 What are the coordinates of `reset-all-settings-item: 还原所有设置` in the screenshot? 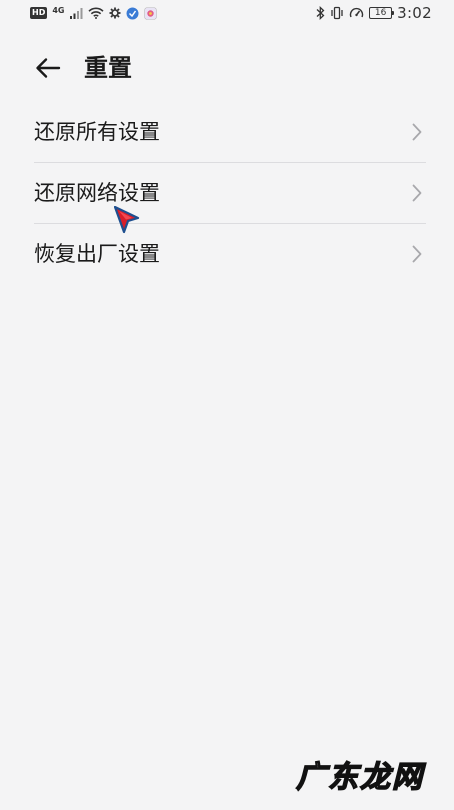 It's located at (230, 132).